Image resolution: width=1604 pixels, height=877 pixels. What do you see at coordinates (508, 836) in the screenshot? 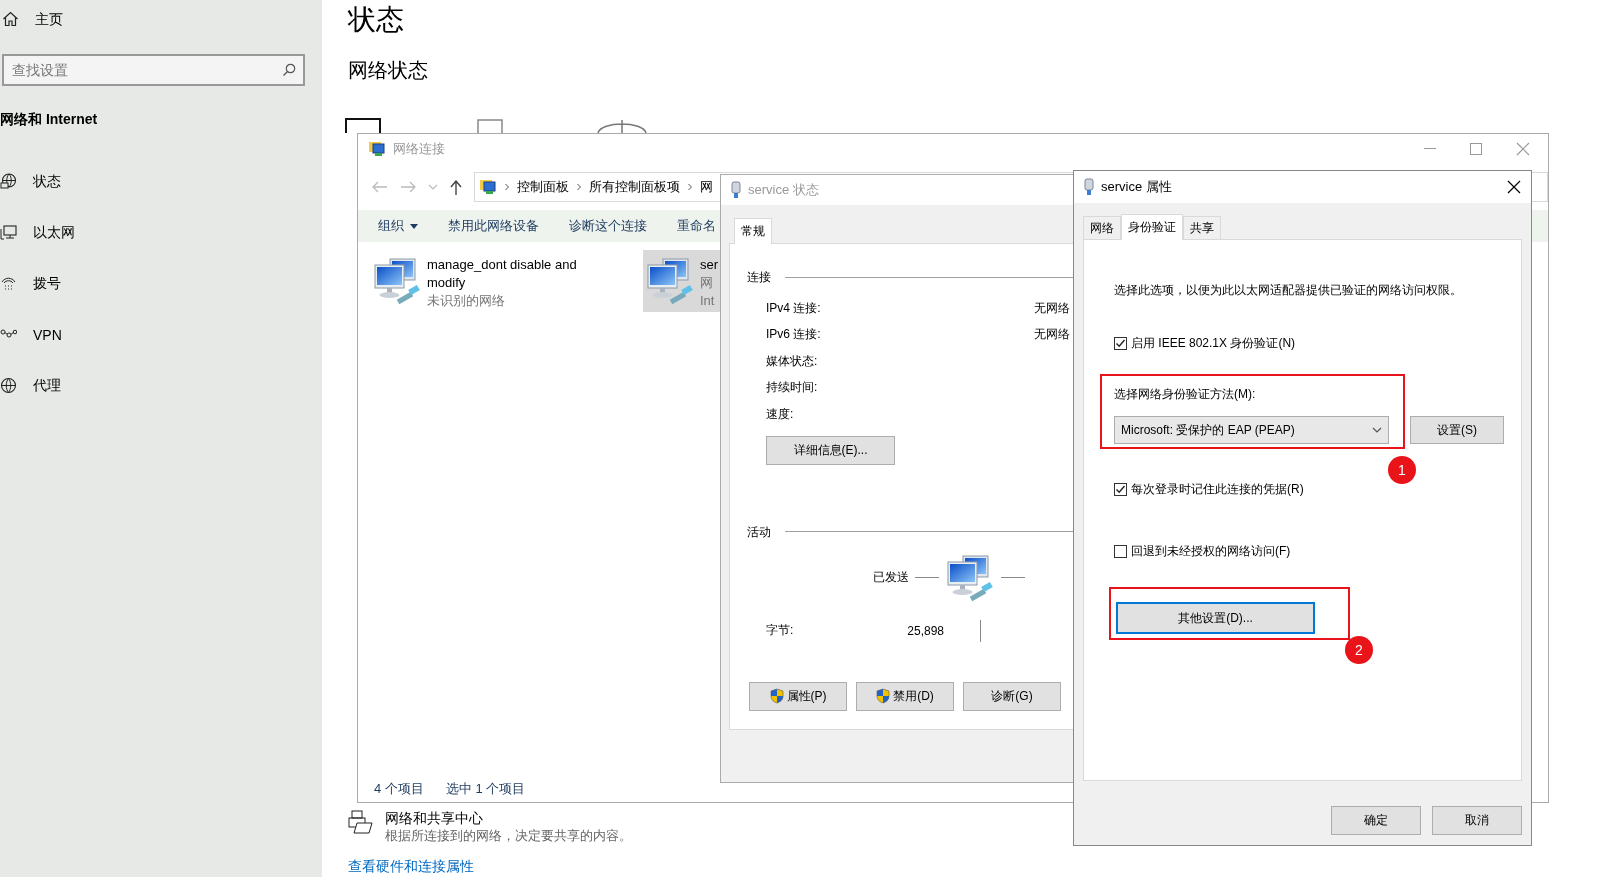
I see `link-description: 根据所连接到的网络，决定要共享的内容。` at bounding box center [508, 836].